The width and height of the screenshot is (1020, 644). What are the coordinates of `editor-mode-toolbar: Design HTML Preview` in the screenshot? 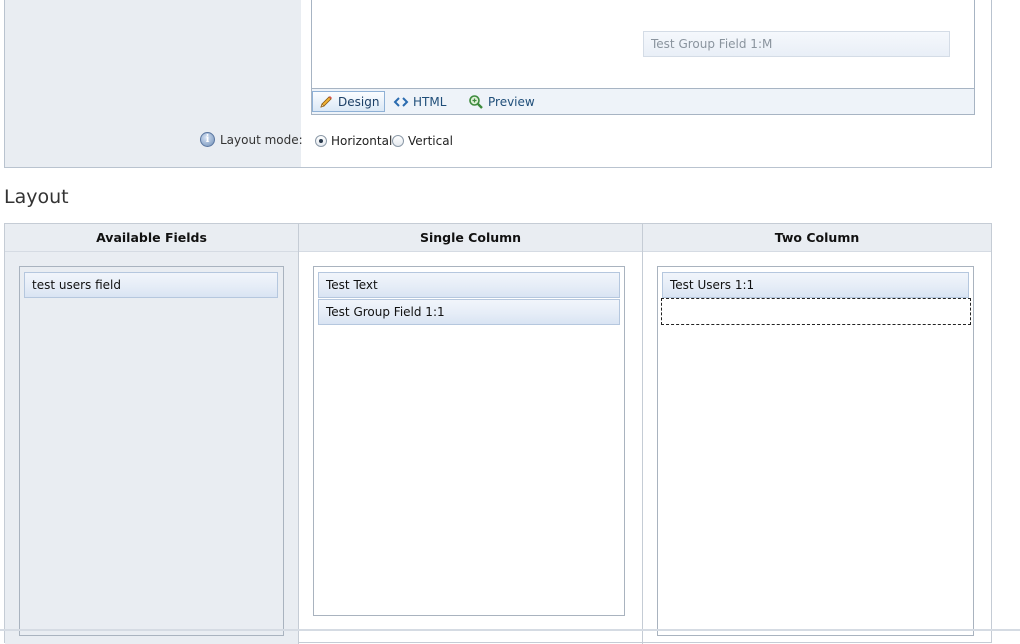 It's located at (643, 101).